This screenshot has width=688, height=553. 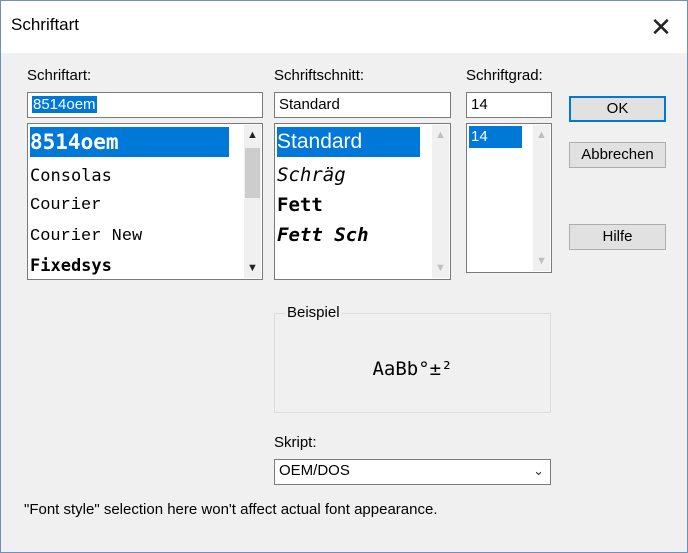 I want to click on font-list-item: Consolas, so click(x=71, y=176).